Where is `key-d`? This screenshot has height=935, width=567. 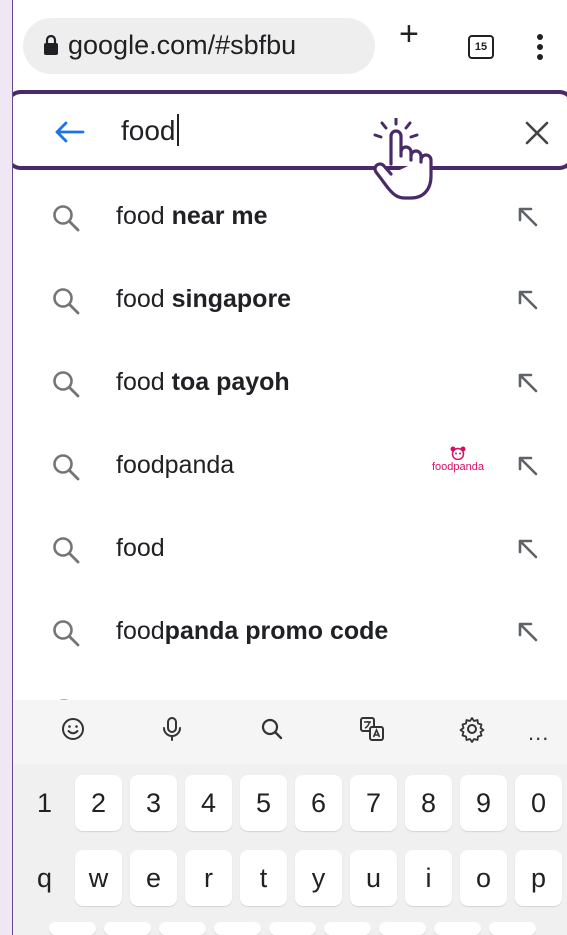
key-d is located at coordinates (182, 928).